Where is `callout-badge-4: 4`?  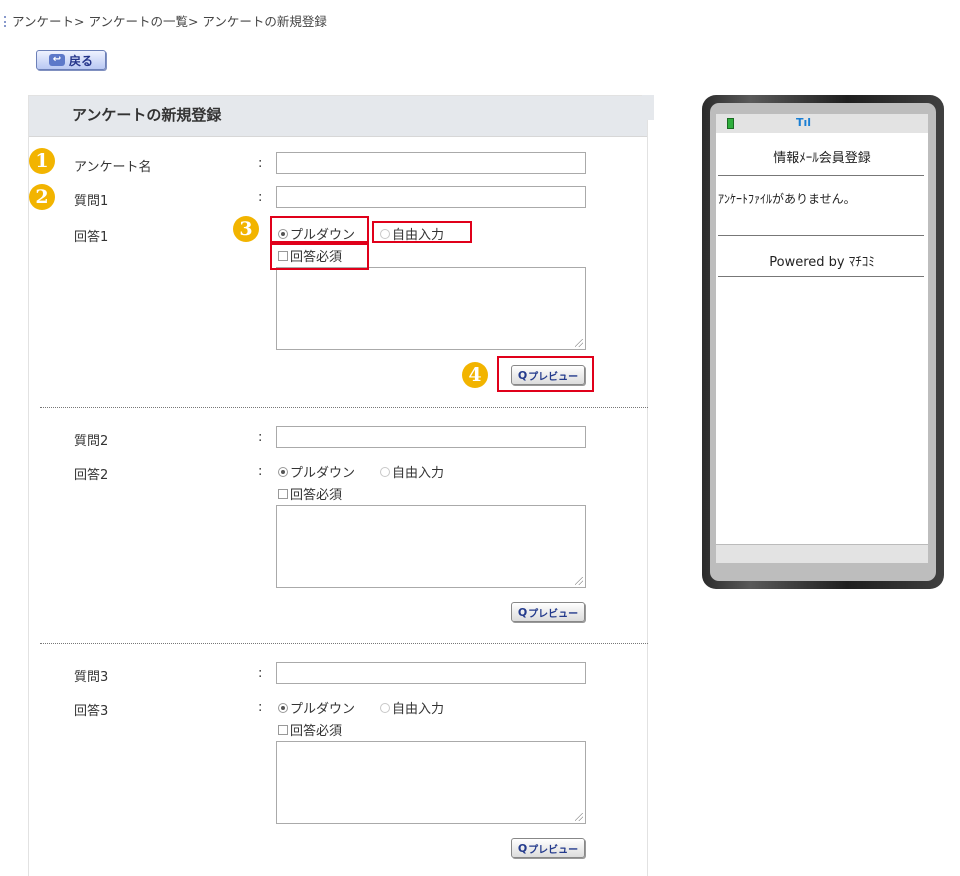 callout-badge-4: 4 is located at coordinates (475, 375).